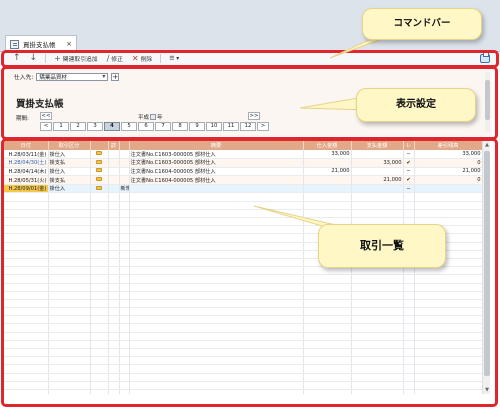 Image resolution: width=500 pixels, height=409 pixels. Describe the element at coordinates (231, 126) in the screenshot. I see `month-button: 11` at that location.